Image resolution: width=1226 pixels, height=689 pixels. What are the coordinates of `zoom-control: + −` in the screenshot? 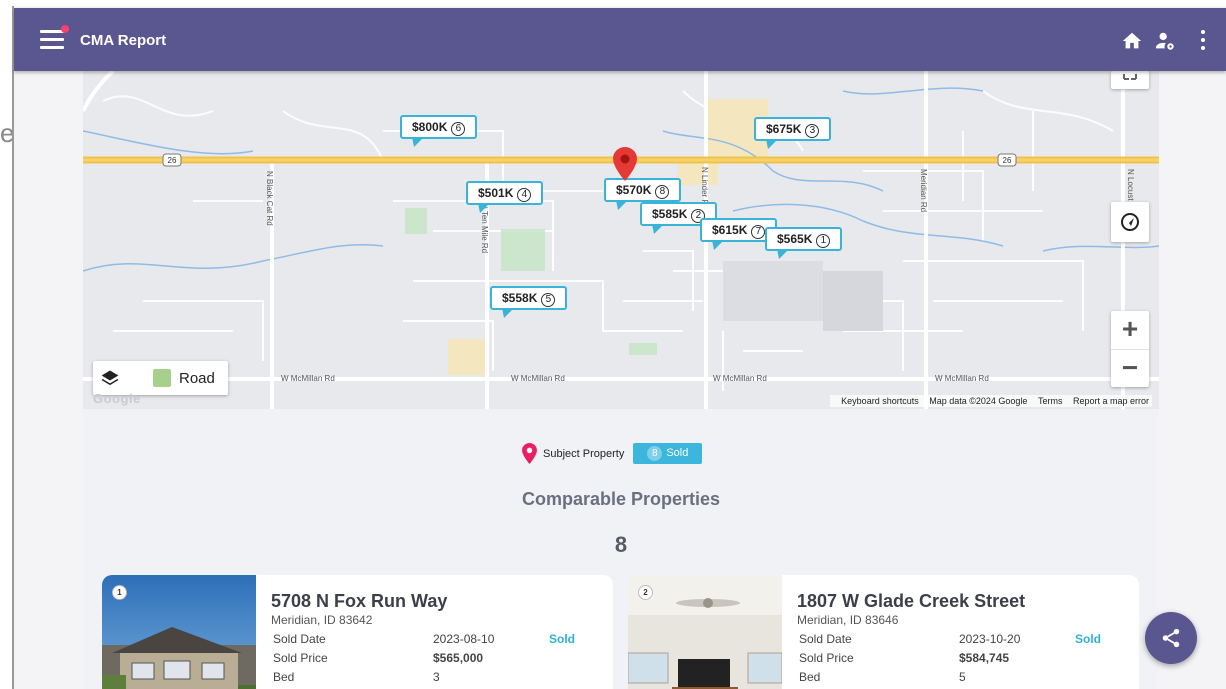 It's located at (1130, 349).